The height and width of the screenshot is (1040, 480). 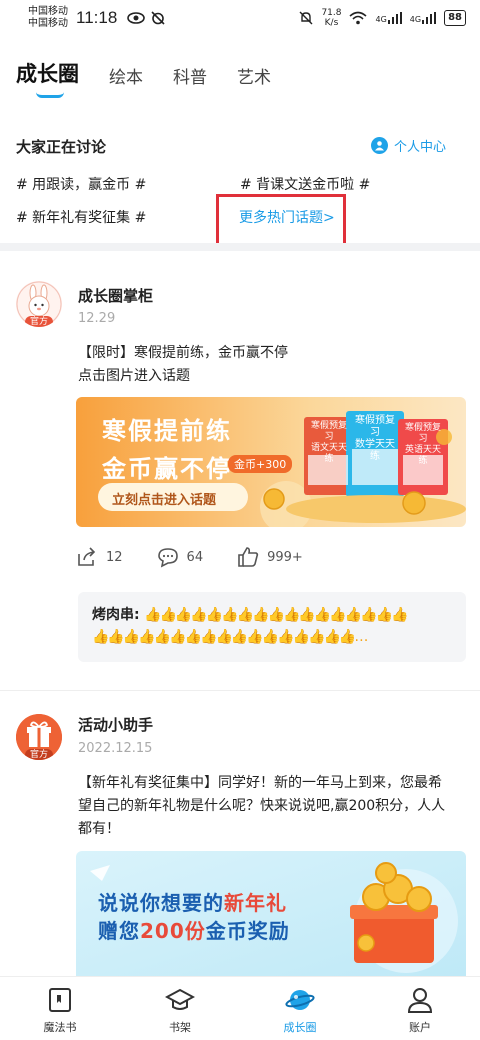 I want to click on bottom-navigation: 魔法书 书架 成长圈 账户, so click(x=240, y=1008).